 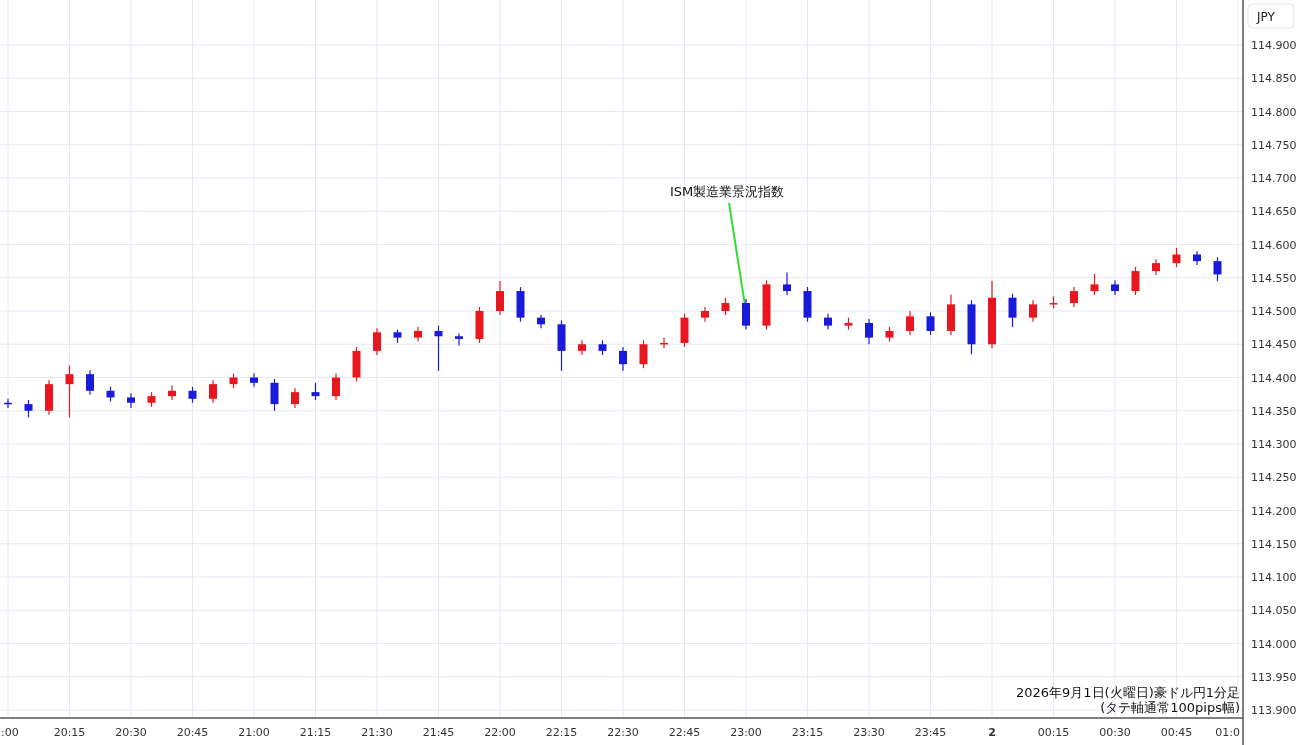 I want to click on axis-label: 00:45, so click(x=1176, y=732).